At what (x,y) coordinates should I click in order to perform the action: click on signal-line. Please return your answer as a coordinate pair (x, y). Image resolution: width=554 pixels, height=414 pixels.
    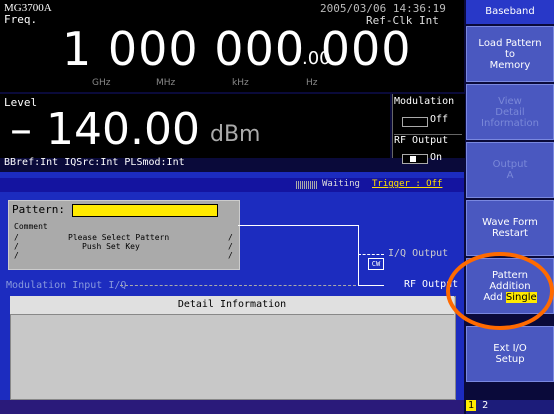
    Looking at the image, I should click on (298, 225).